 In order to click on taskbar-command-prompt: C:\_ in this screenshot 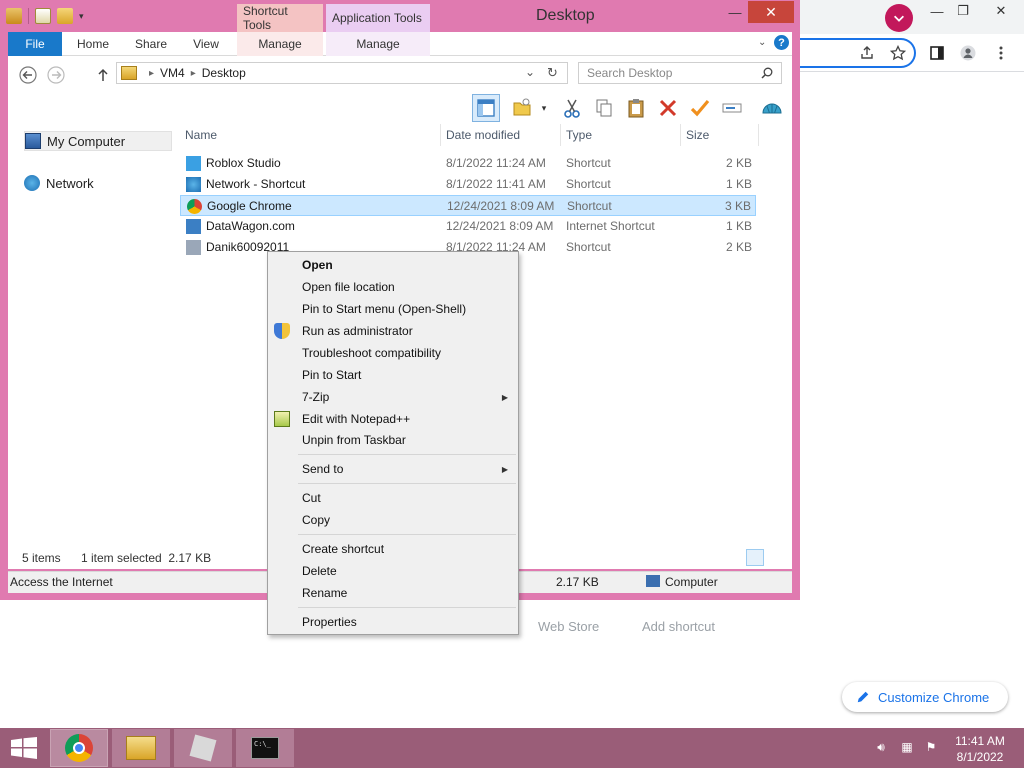, I will do `click(265, 748)`.